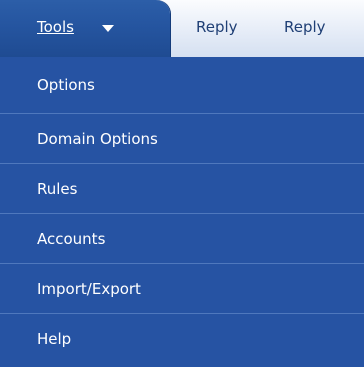 Image resolution: width=364 pixels, height=367 pixels. Describe the element at coordinates (182, 340) in the screenshot. I see `menu-item-help: Help` at that location.